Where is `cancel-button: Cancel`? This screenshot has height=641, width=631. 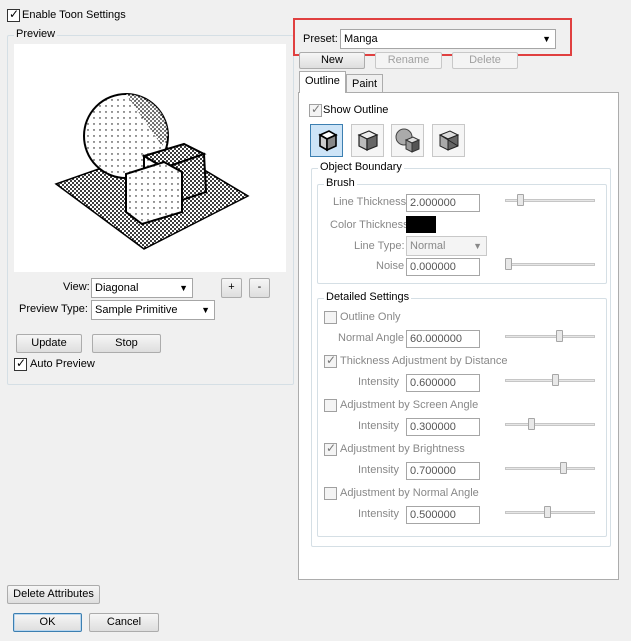 cancel-button: Cancel is located at coordinates (124, 622).